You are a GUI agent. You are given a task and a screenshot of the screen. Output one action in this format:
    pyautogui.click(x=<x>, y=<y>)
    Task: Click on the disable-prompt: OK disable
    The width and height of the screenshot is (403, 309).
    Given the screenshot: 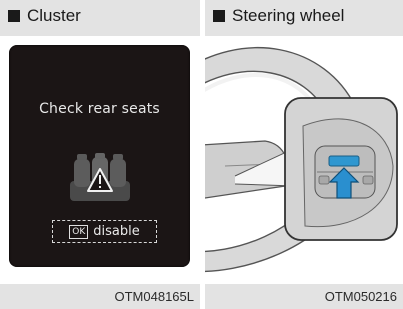 What is the action you would take?
    pyautogui.click(x=104, y=231)
    